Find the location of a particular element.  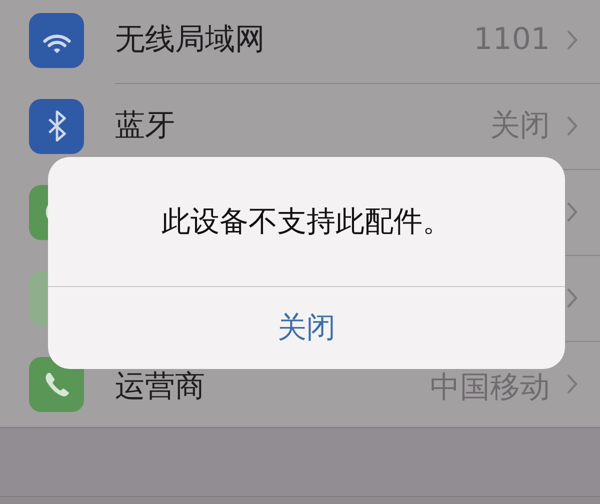

close-button: 关闭 is located at coordinates (306, 328).